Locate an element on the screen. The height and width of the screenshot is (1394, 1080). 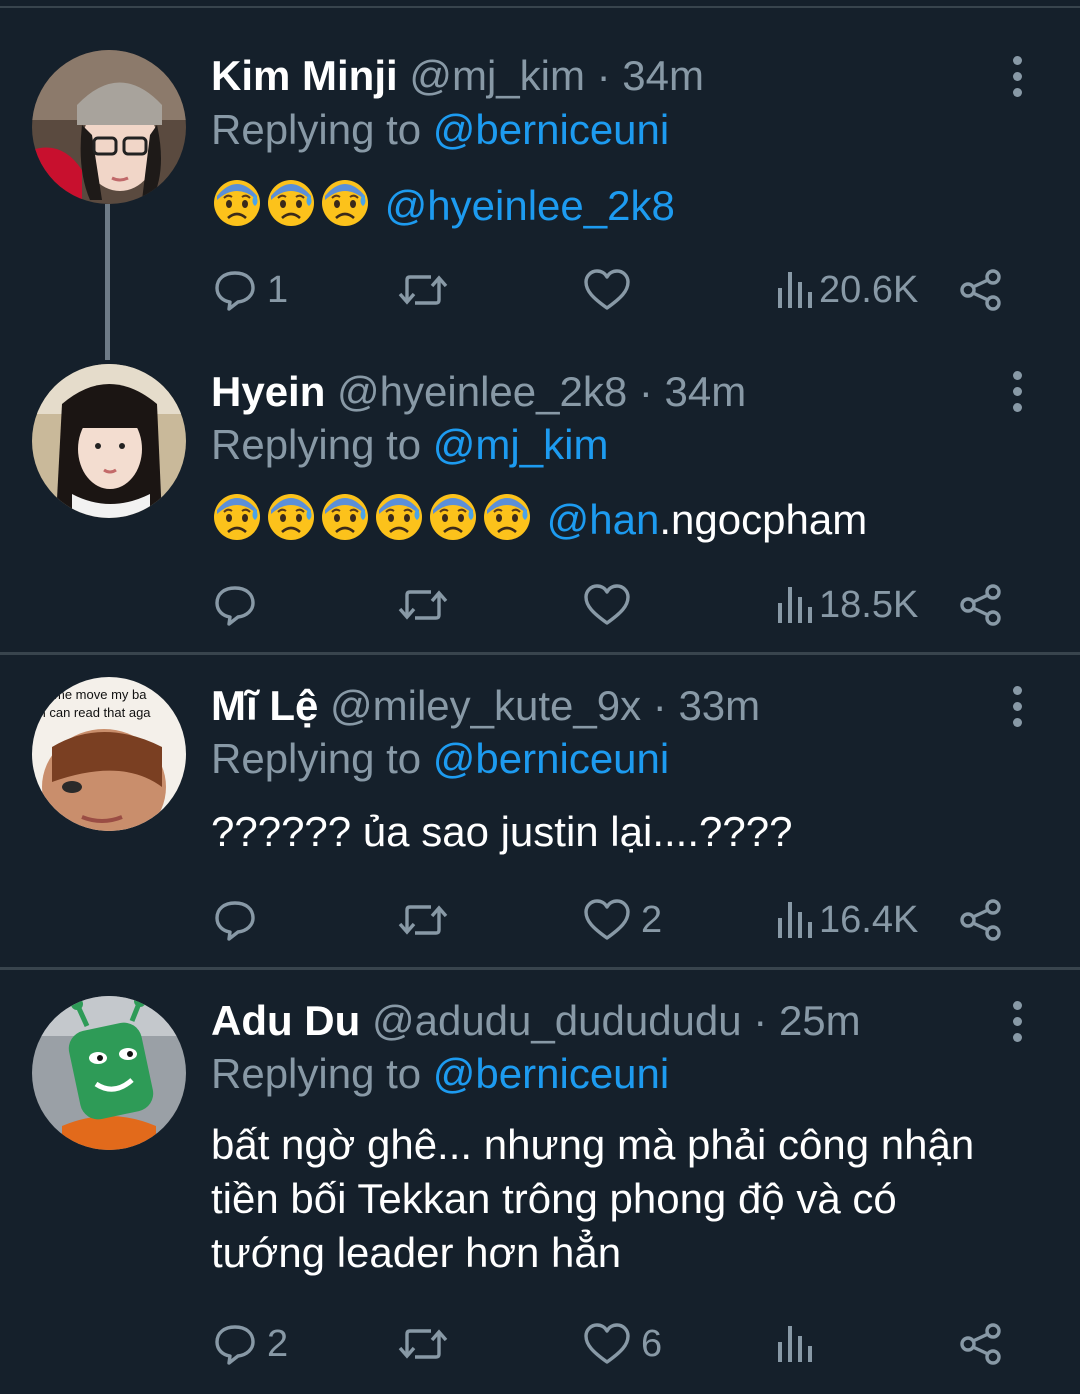
tweet-body: @han.ngocpham is located at coordinates (636, 522).